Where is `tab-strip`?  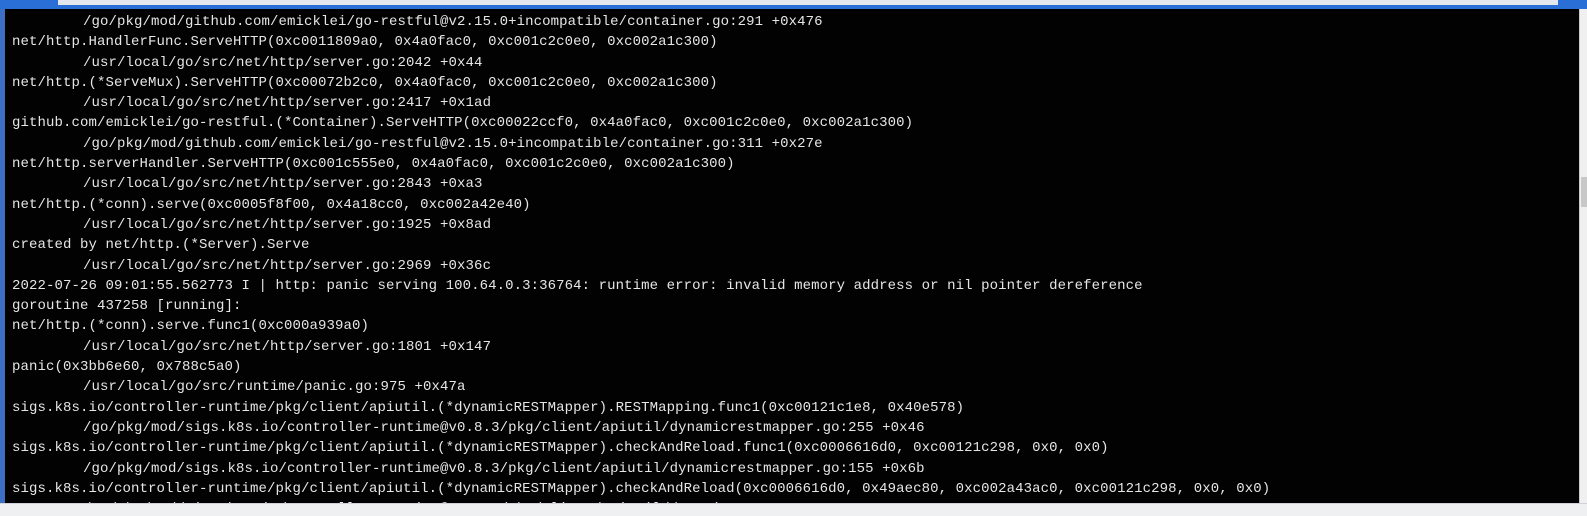
tab-strip is located at coordinates (808, 2).